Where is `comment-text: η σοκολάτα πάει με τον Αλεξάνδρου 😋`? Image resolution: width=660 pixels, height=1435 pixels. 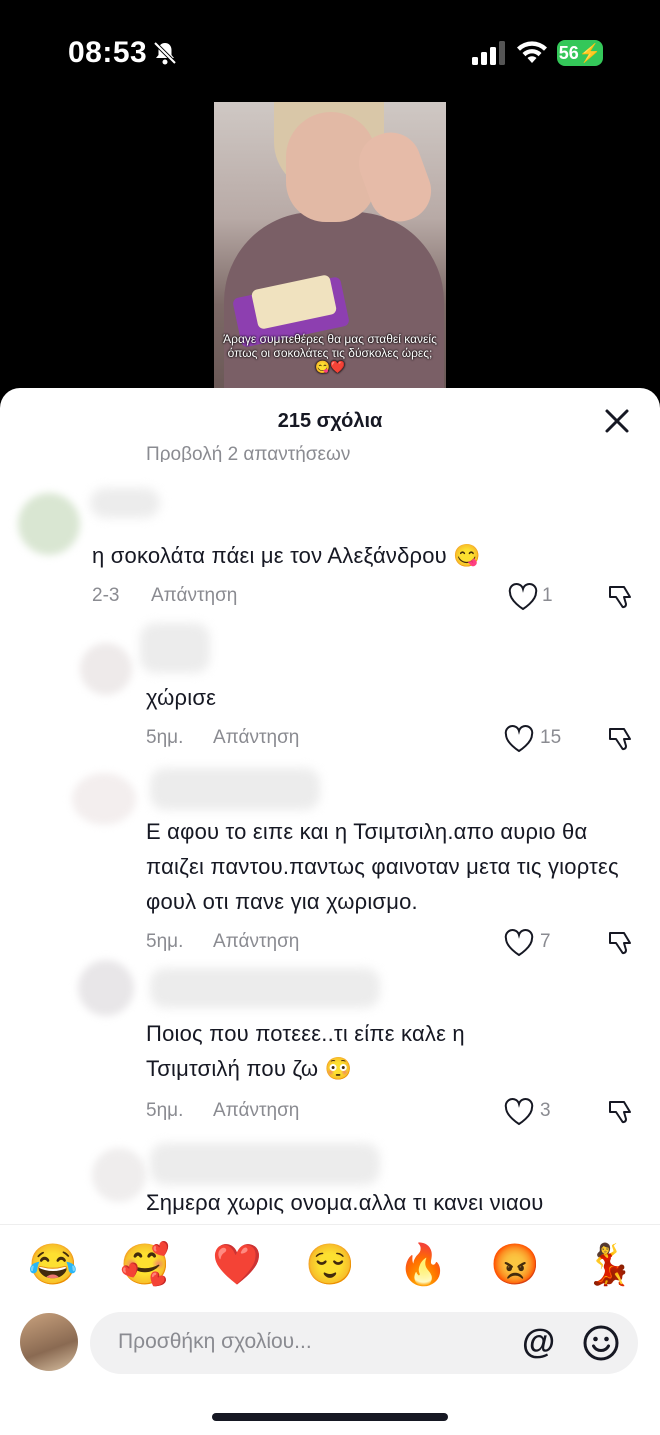
comment-text: η σοκολάτα πάει με τον Αλεξάνδρου 😋 is located at coordinates (286, 555).